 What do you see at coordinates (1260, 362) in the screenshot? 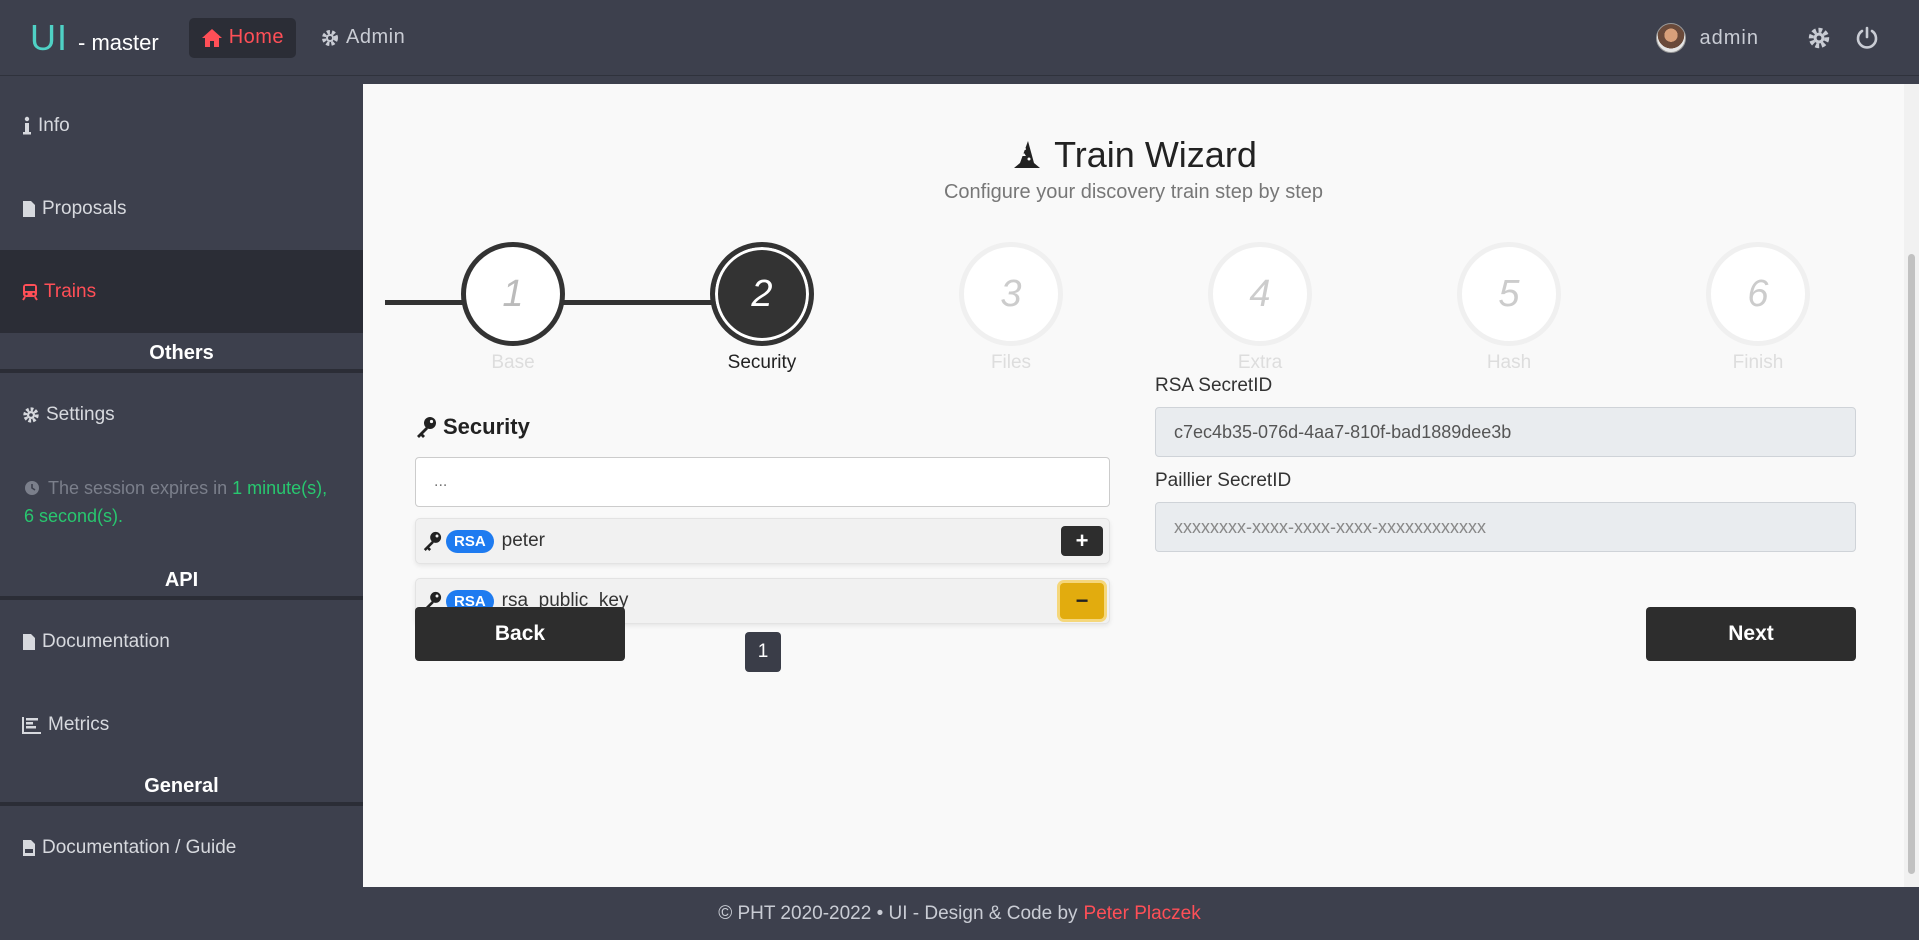
I see `step-label: Extra` at bounding box center [1260, 362].